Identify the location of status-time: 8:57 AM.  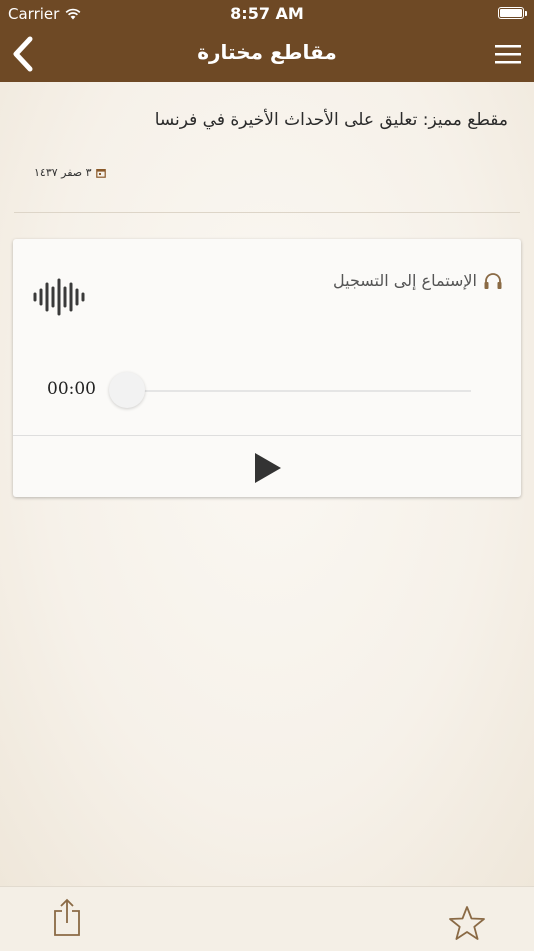
(267, 13).